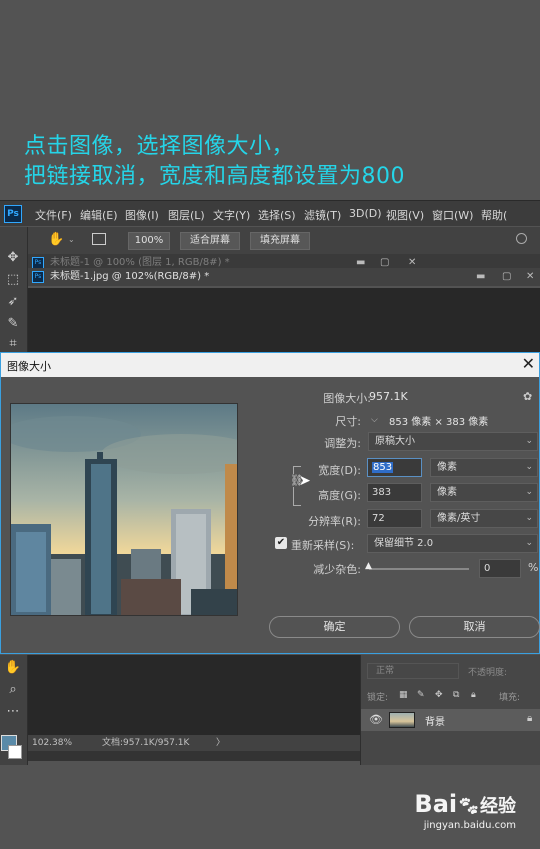 Image resolution: width=540 pixels, height=849 pixels. I want to click on fill-label: 填充:, so click(510, 698).